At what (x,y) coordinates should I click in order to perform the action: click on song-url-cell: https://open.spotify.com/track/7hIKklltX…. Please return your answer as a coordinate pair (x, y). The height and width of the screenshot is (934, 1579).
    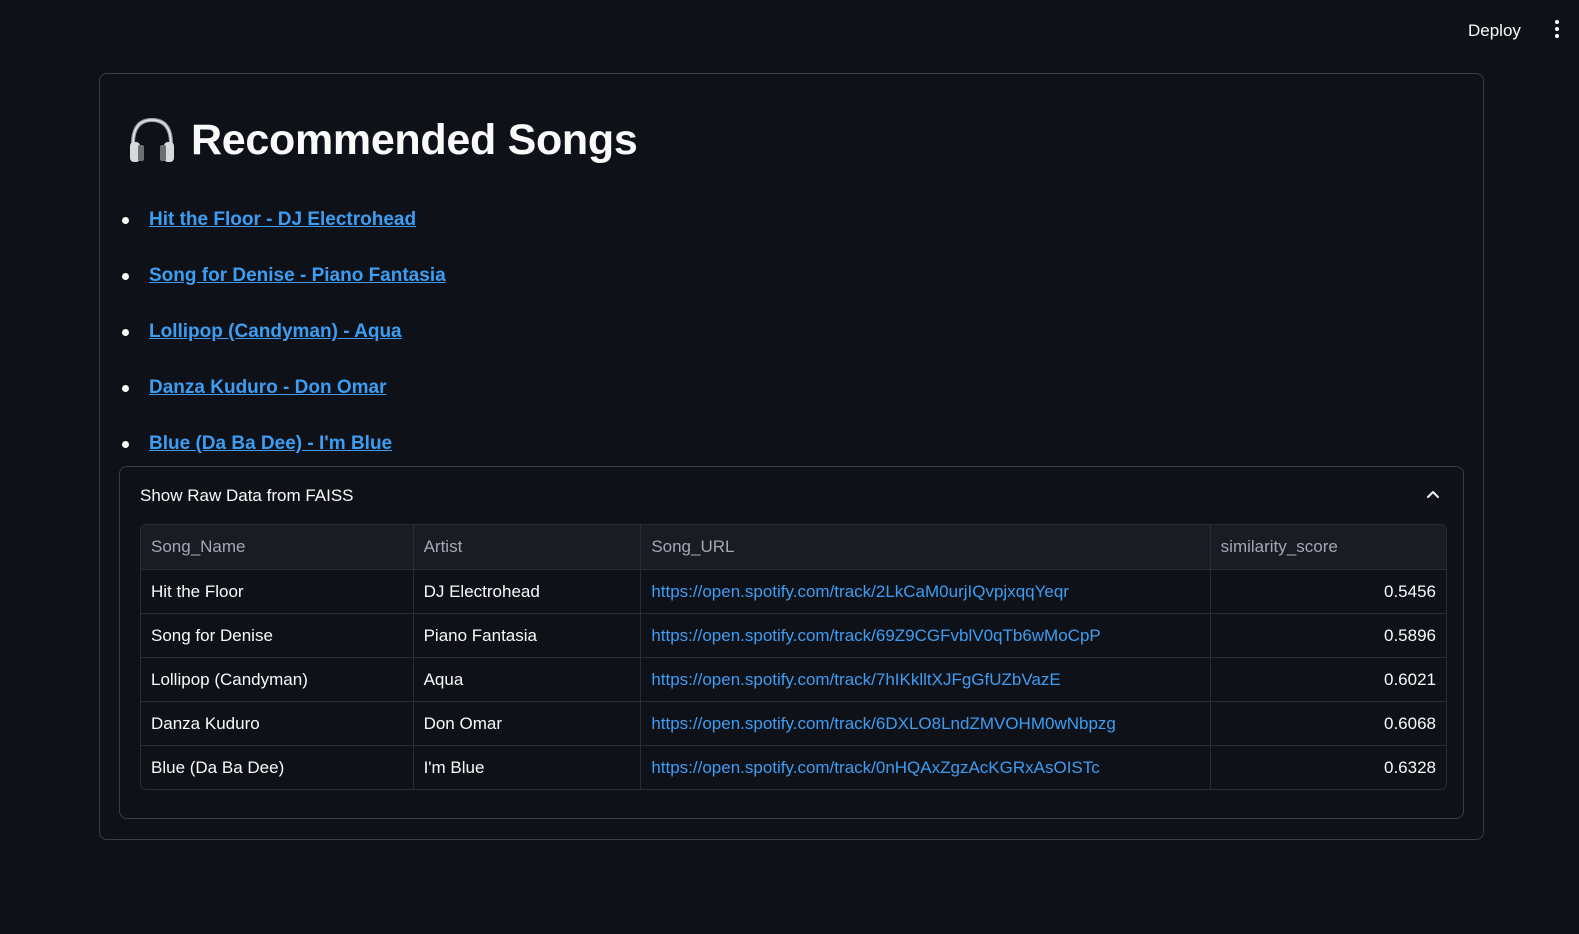
    Looking at the image, I should click on (925, 679).